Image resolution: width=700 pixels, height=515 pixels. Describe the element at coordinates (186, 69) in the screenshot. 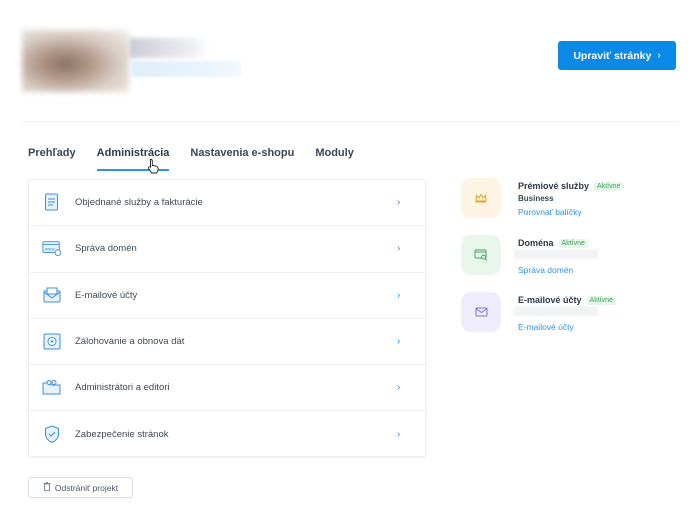

I see `site-url-blurred` at that location.